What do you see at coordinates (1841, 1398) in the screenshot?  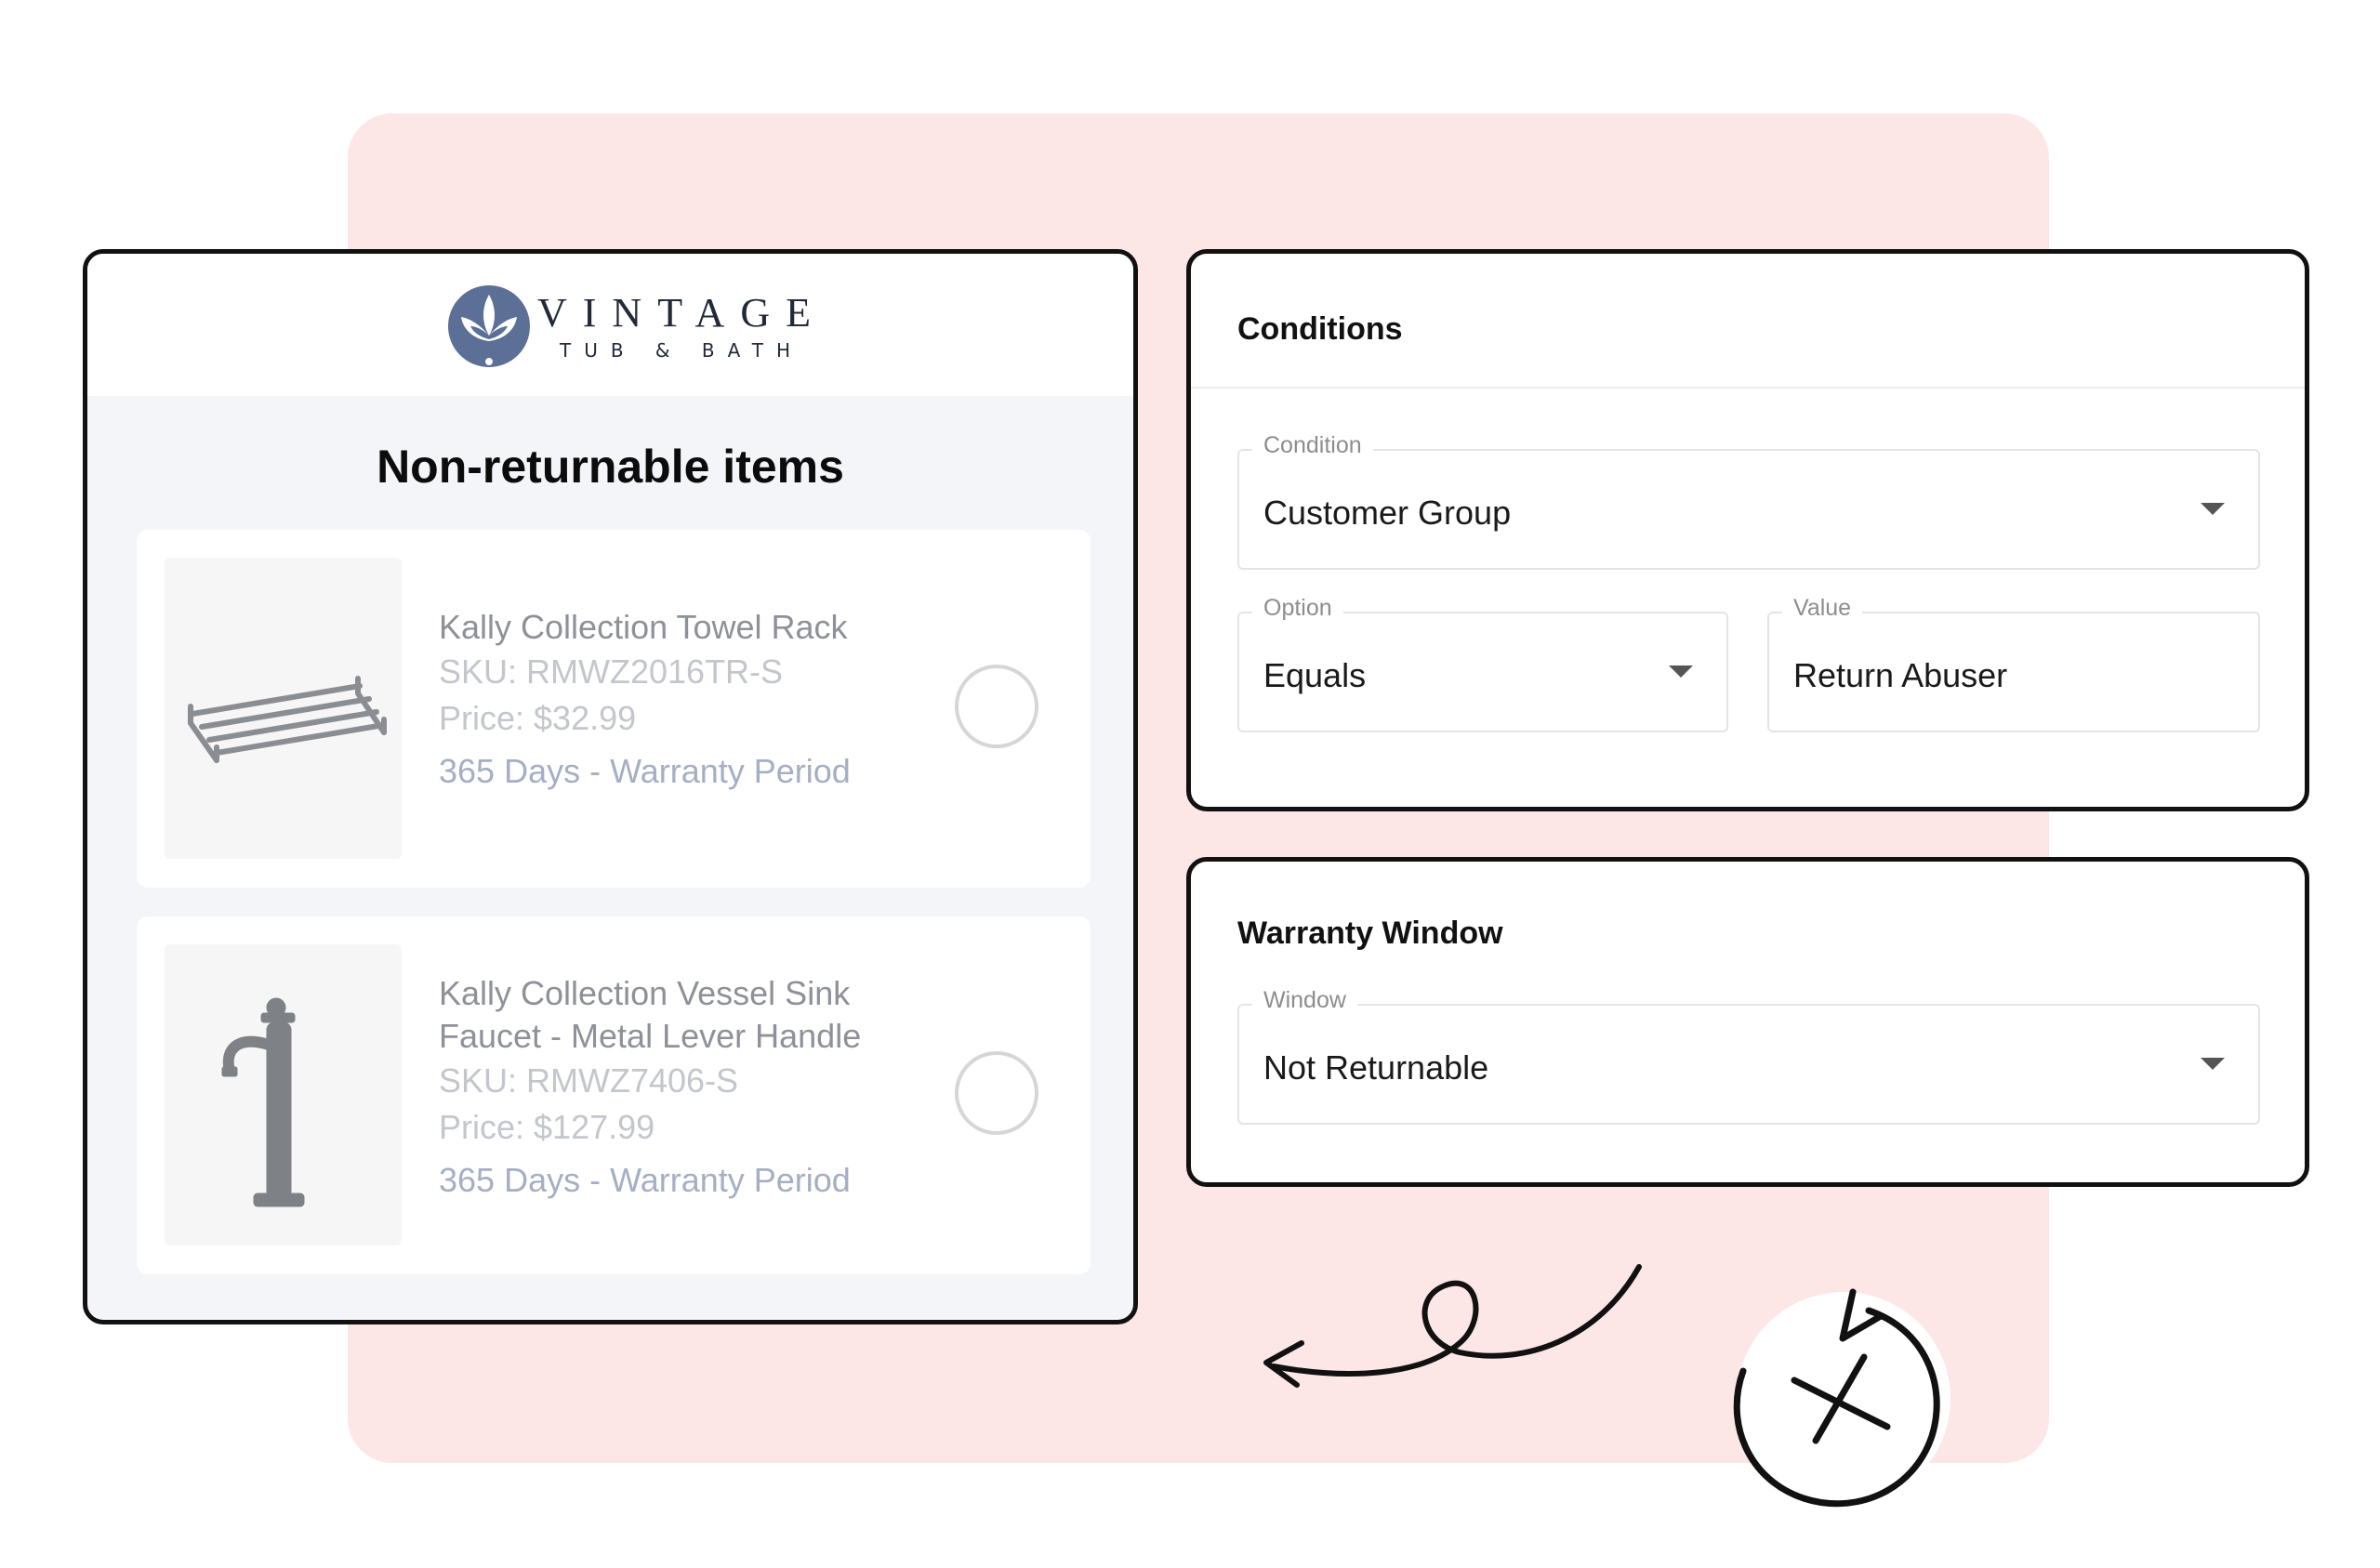 I see `no-return-icon` at bounding box center [1841, 1398].